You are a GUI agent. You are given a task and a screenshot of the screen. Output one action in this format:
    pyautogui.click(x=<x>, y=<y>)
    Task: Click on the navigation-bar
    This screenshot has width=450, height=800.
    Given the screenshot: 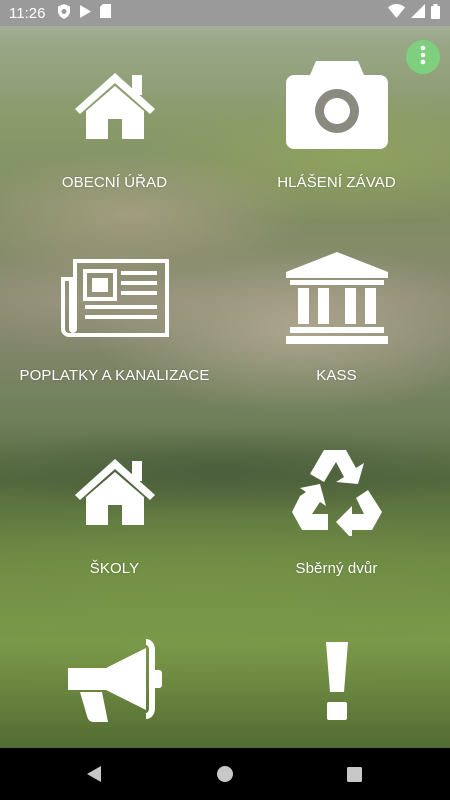 What is the action you would take?
    pyautogui.click(x=225, y=774)
    